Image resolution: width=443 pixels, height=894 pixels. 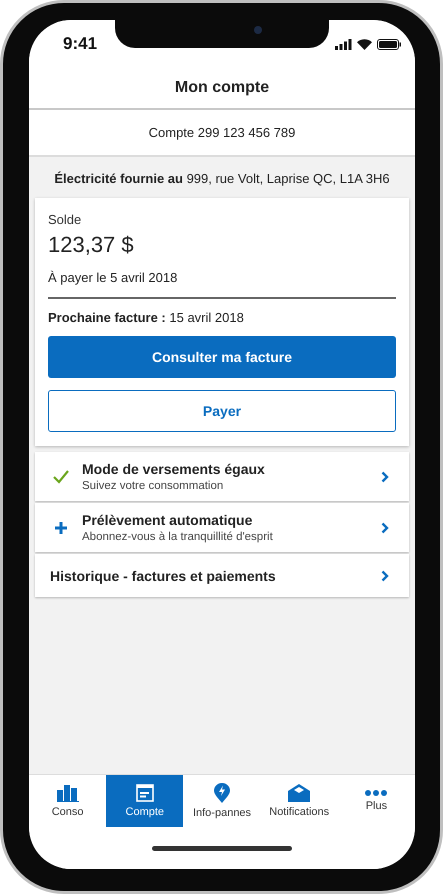 I want to click on option-item: Mode de versements égaux Suivez votre consommation, so click(x=222, y=476).